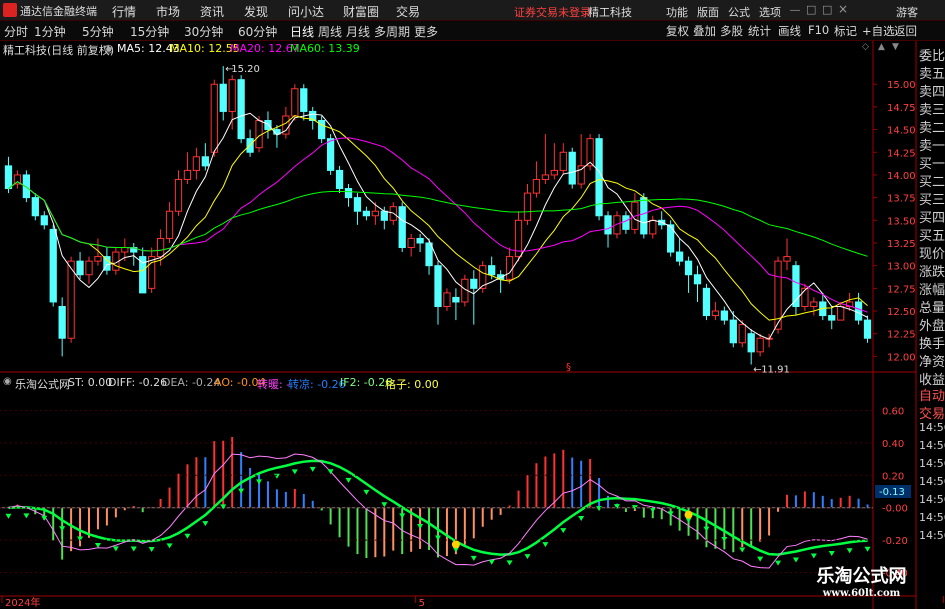 The width and height of the screenshot is (945, 609). Describe the element at coordinates (901, 108) in the screenshot. I see `price-tick-label: 14.75` at that location.